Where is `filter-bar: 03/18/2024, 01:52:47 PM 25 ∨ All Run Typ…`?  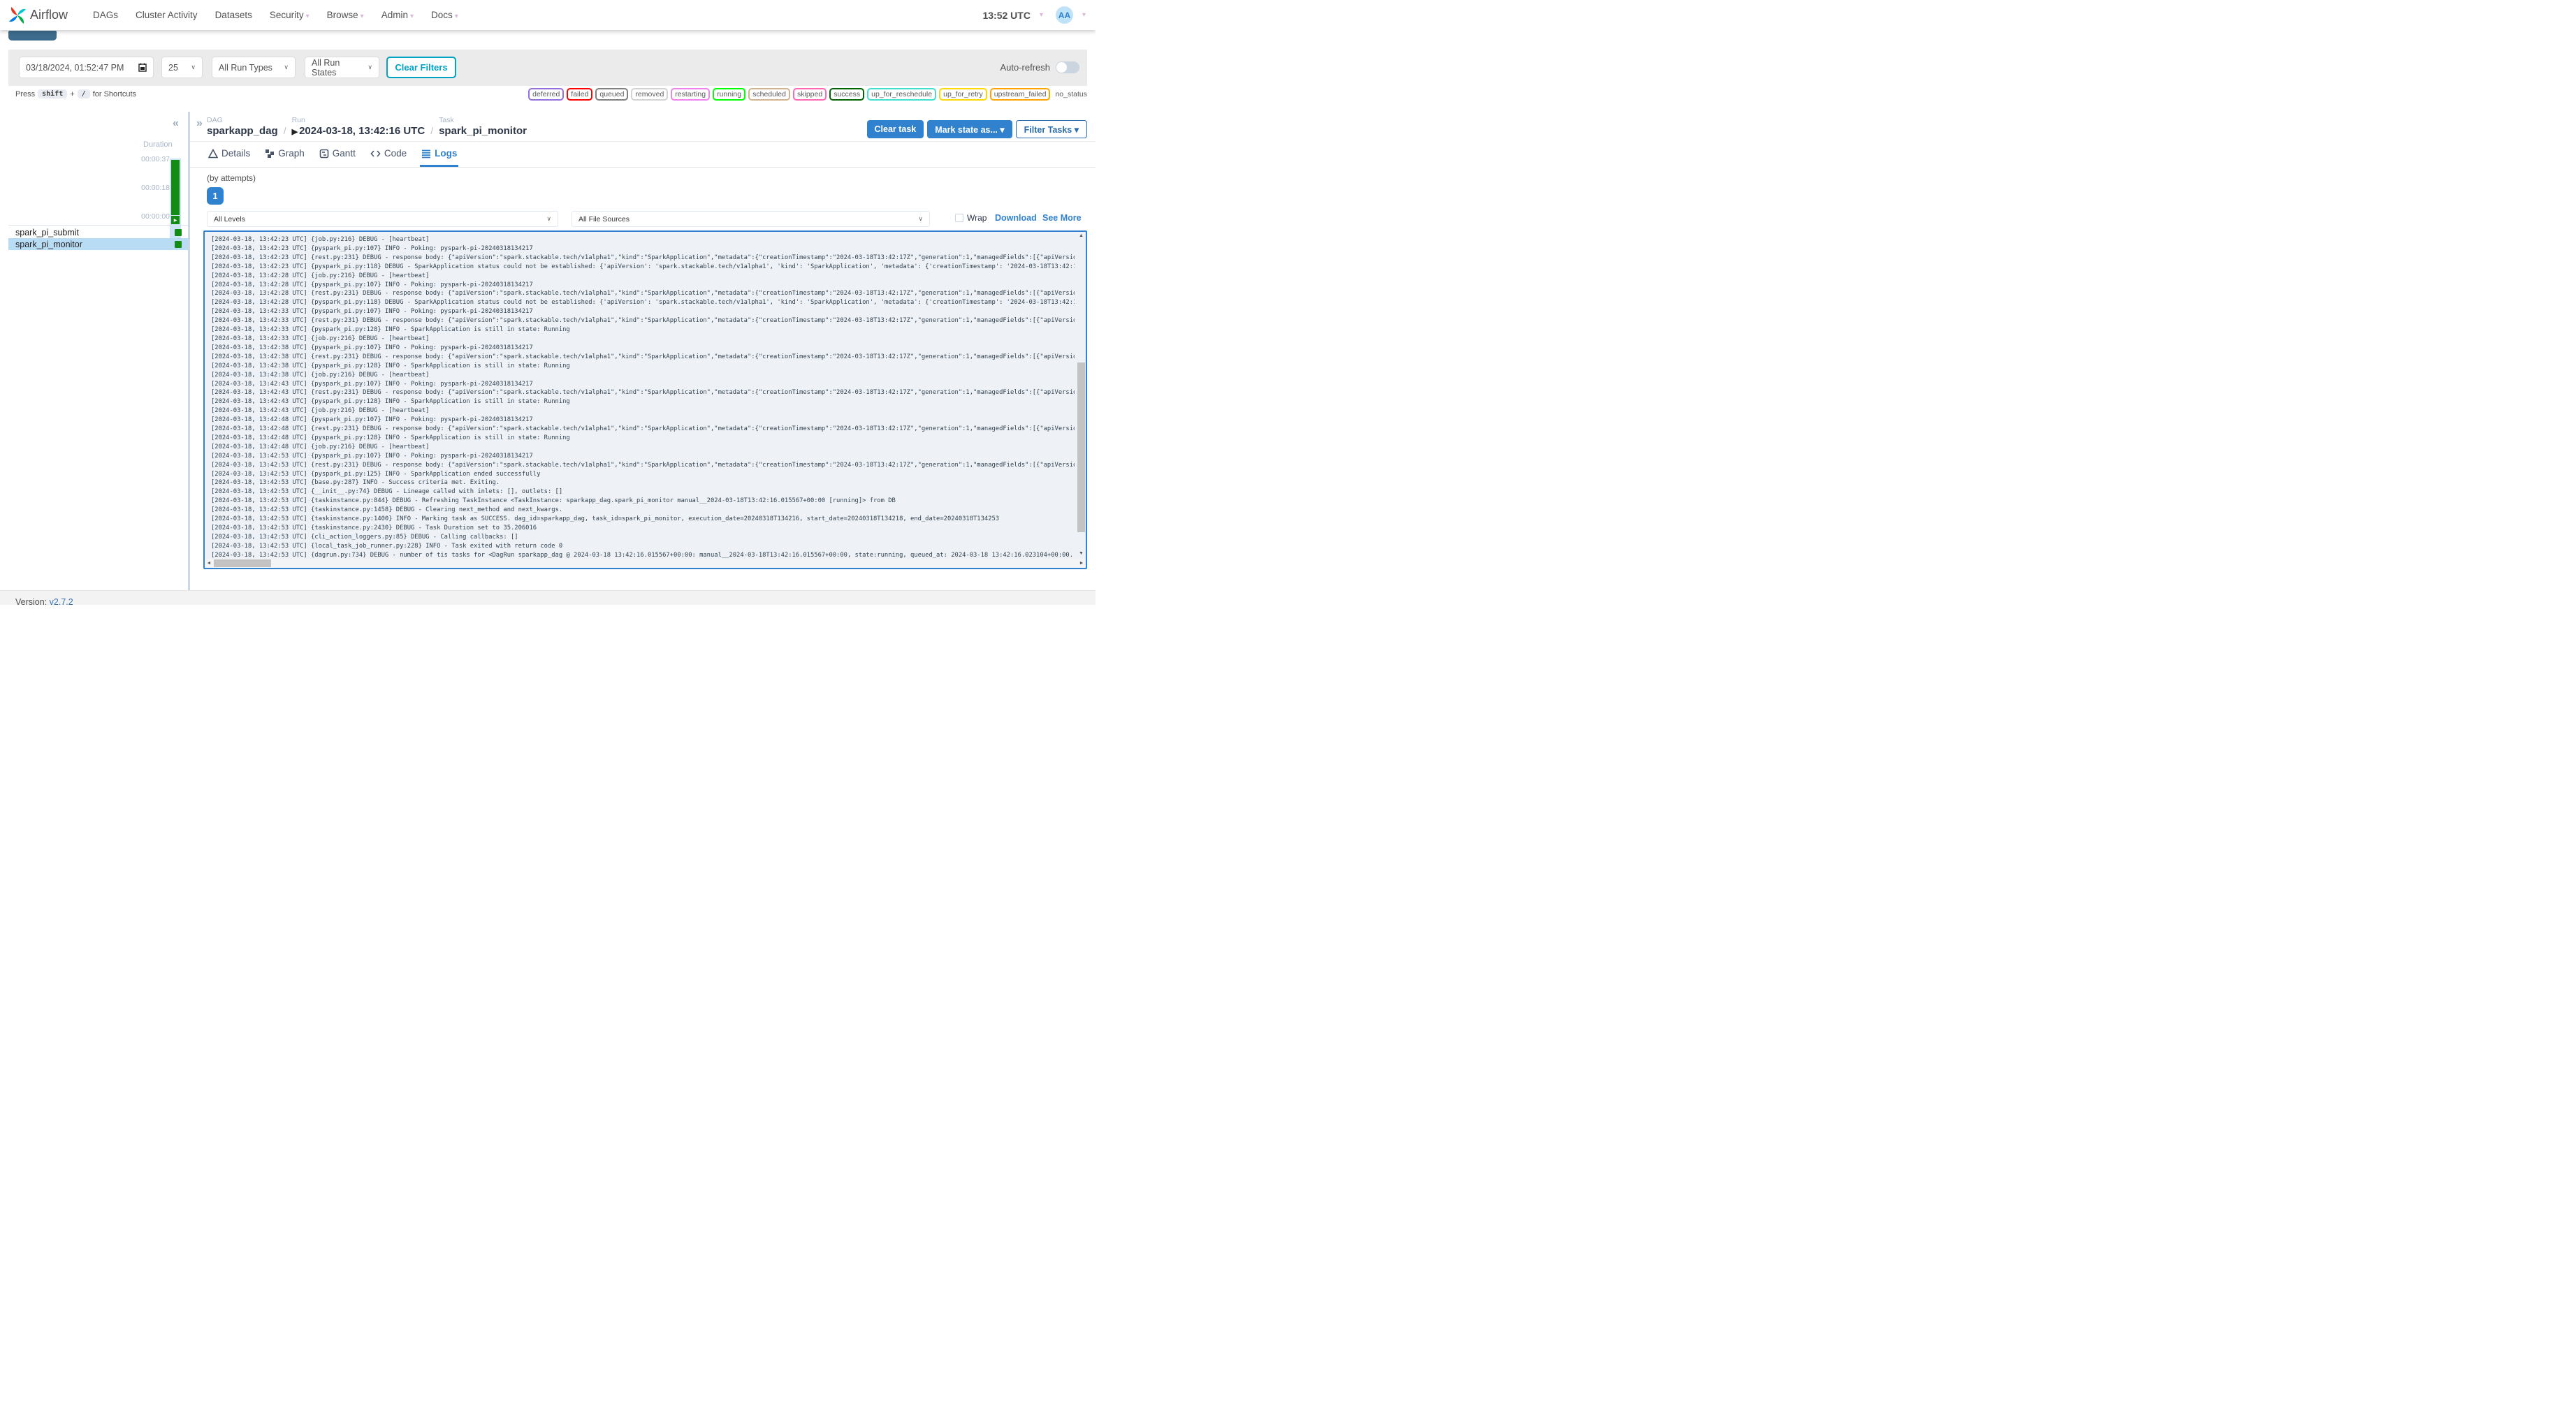 filter-bar: 03/18/2024, 01:52:47 PM 25 ∨ All Run Typ… is located at coordinates (547, 68).